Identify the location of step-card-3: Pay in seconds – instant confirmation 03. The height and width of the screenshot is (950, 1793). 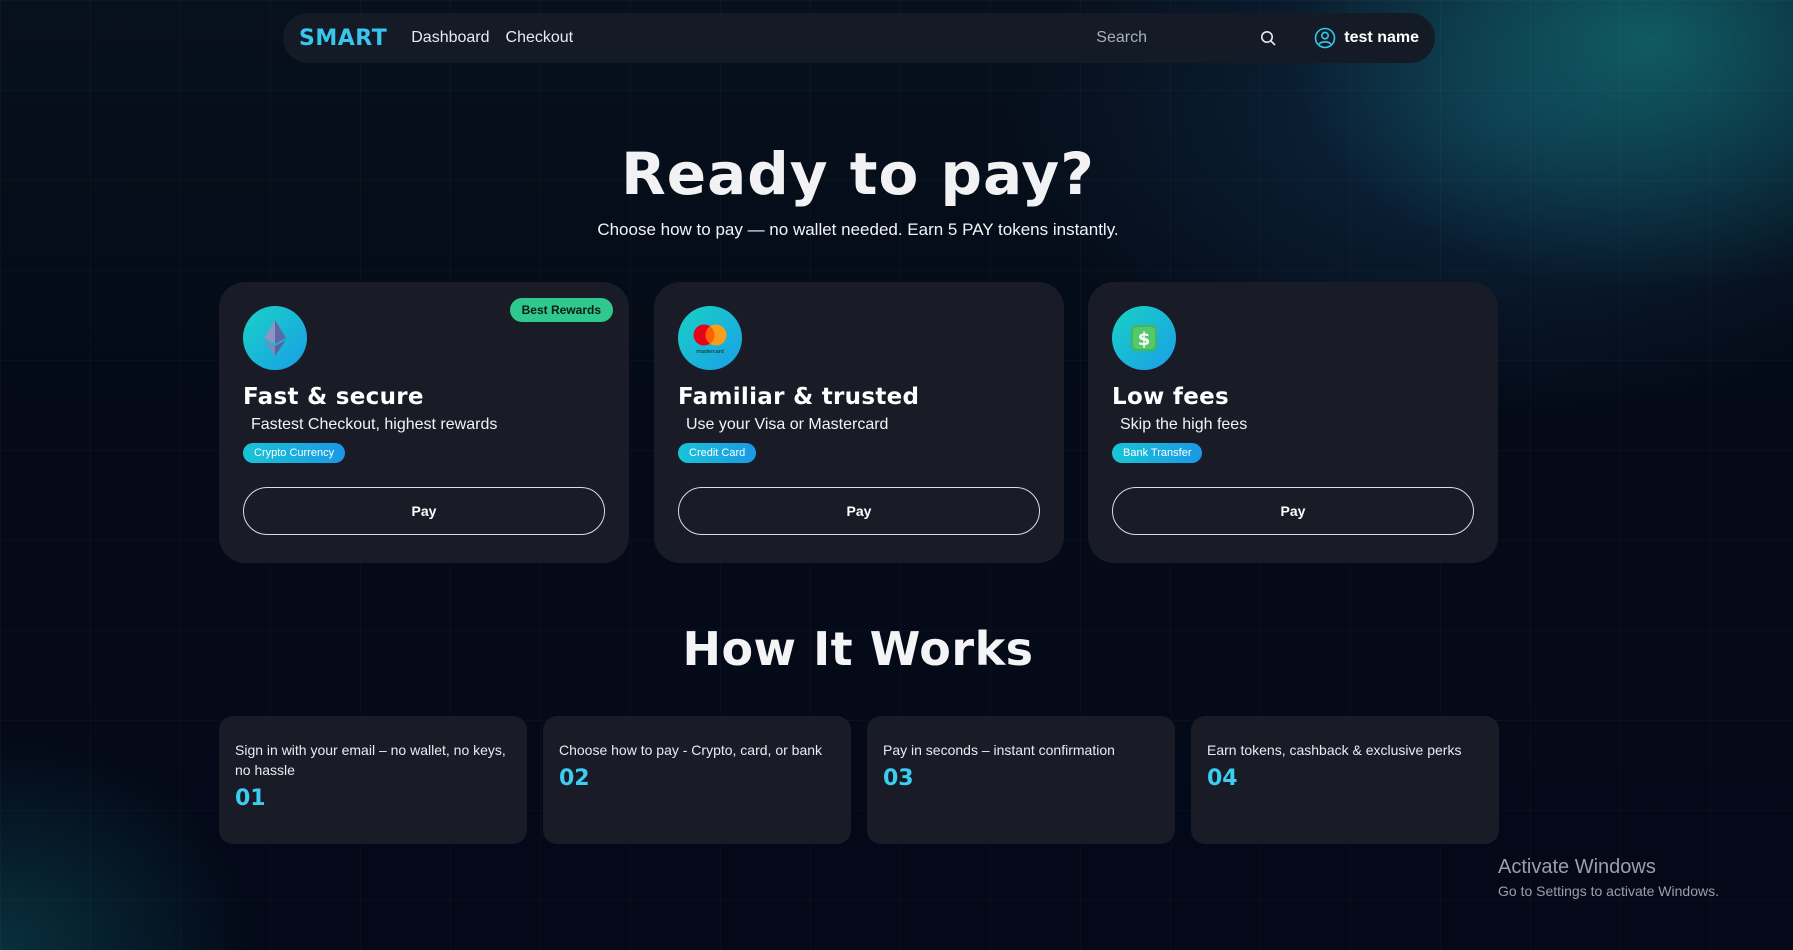
(1021, 780).